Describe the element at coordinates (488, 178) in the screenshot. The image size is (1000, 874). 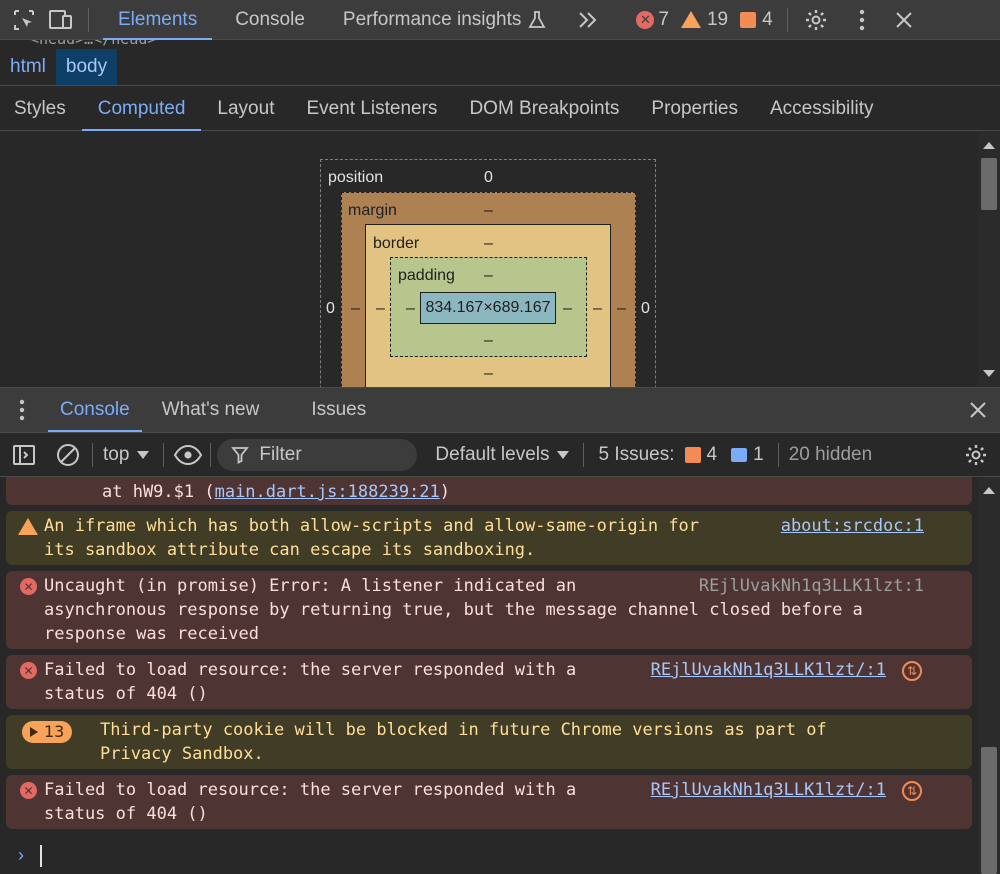
I see `position-top-value: 0` at that location.